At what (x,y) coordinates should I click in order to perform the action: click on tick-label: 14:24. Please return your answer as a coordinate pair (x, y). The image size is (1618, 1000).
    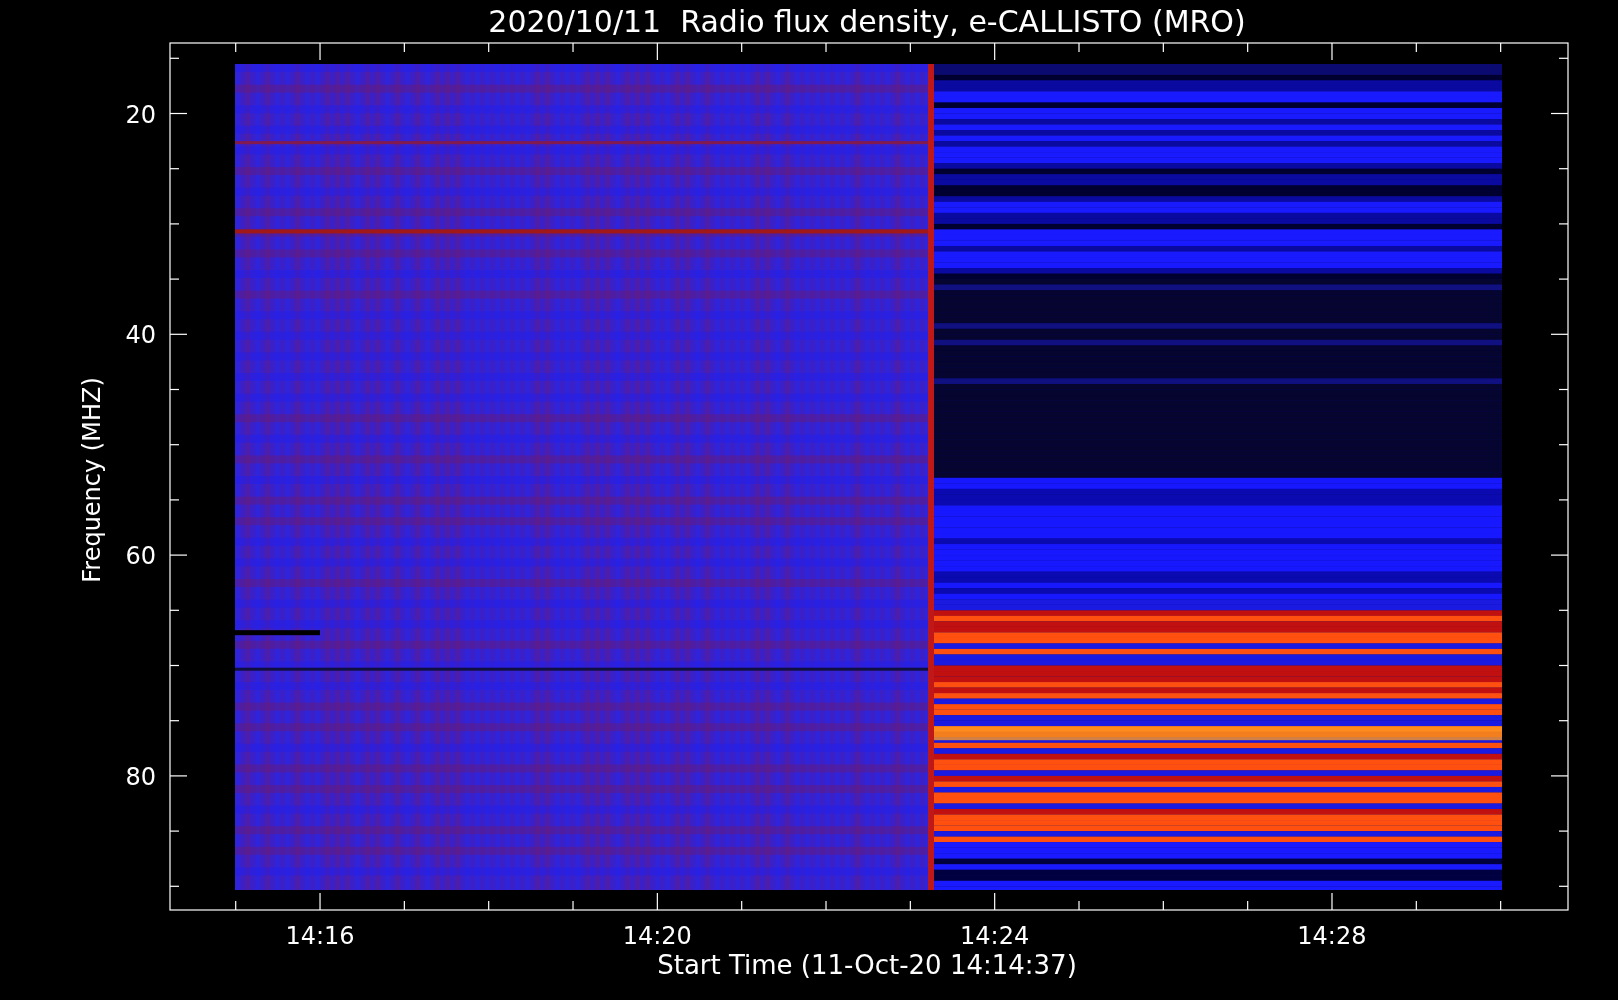
    Looking at the image, I should click on (995, 936).